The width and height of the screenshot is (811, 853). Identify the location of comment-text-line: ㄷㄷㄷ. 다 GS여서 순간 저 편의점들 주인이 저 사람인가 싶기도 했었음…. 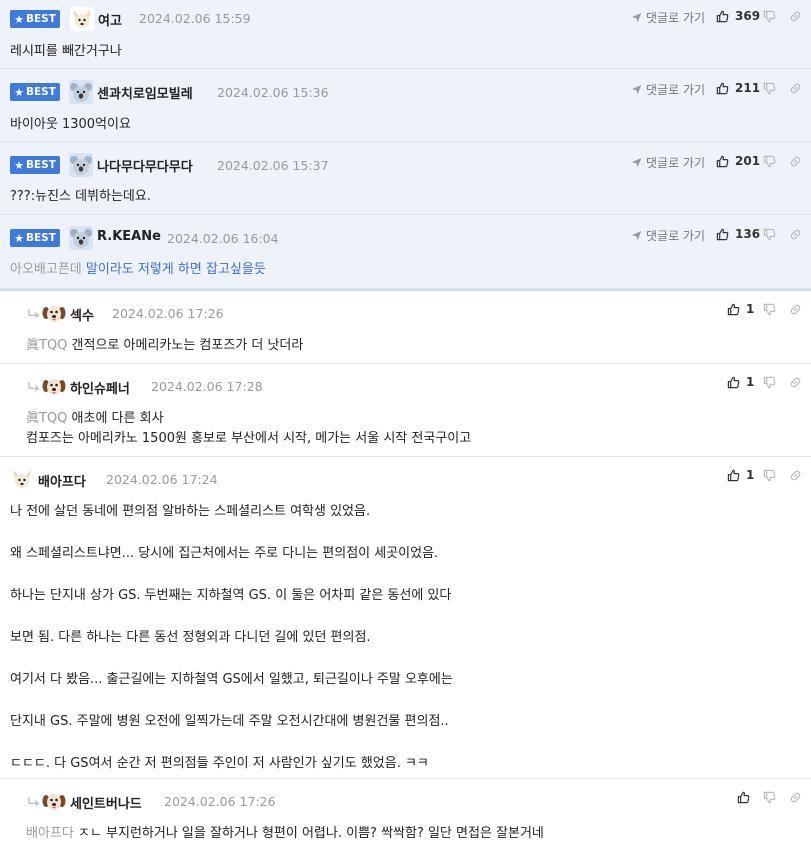
(219, 763).